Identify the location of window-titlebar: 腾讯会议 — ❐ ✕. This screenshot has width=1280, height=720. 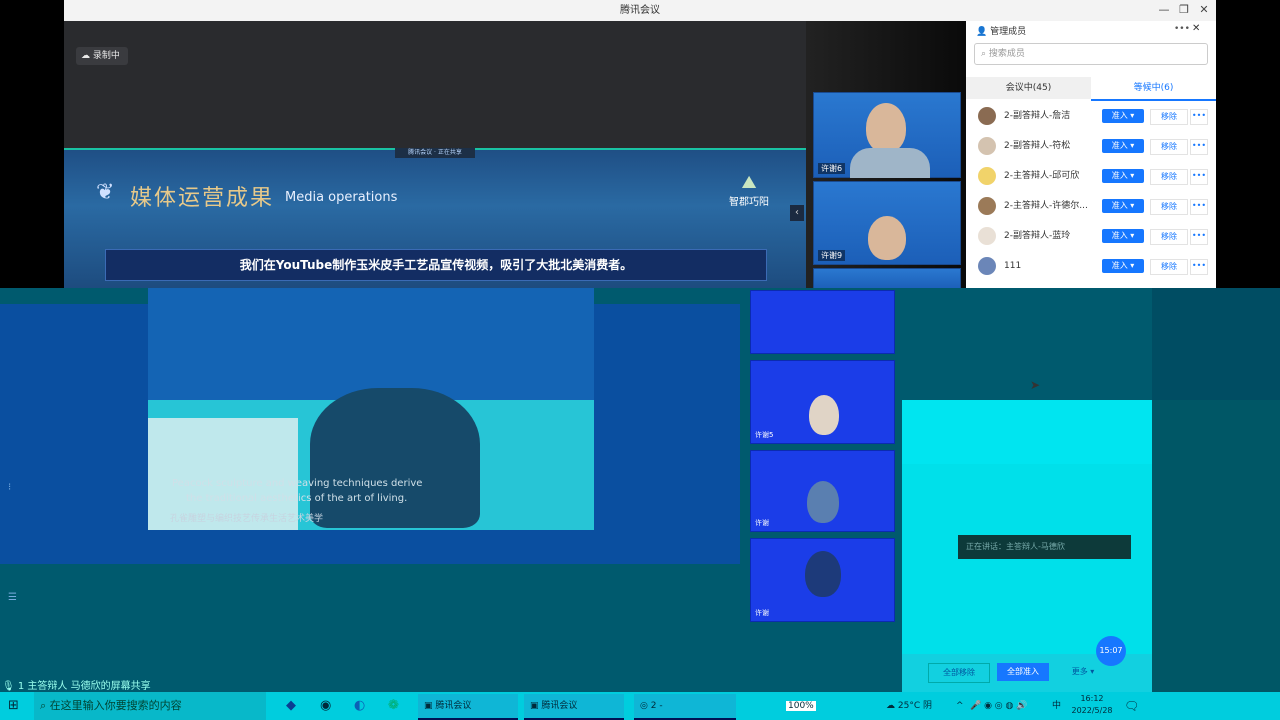
(640, 11).